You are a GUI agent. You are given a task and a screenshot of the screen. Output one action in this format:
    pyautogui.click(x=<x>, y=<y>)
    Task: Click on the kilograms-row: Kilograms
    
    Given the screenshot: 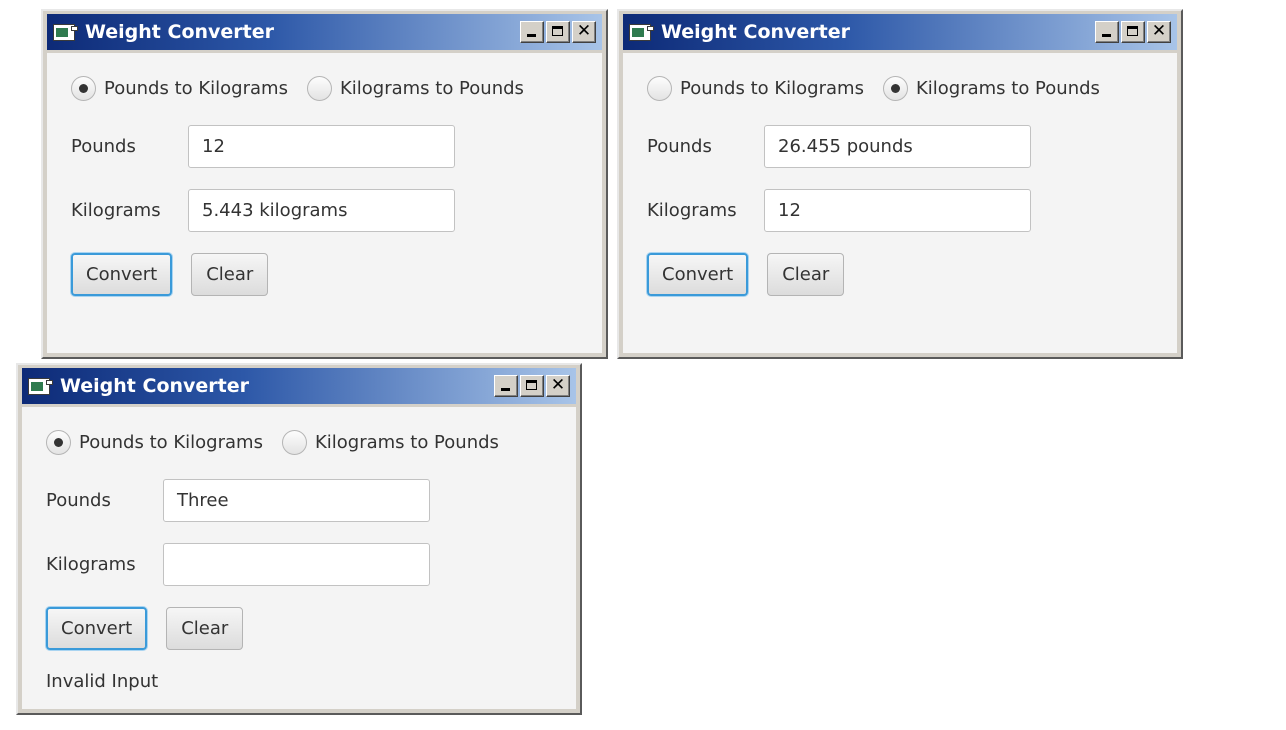 What is the action you would take?
    pyautogui.click(x=238, y=564)
    